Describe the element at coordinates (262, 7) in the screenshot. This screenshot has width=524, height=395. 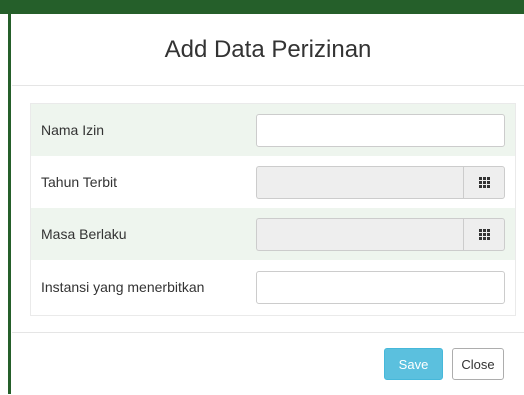
I see `background-topbar` at that location.